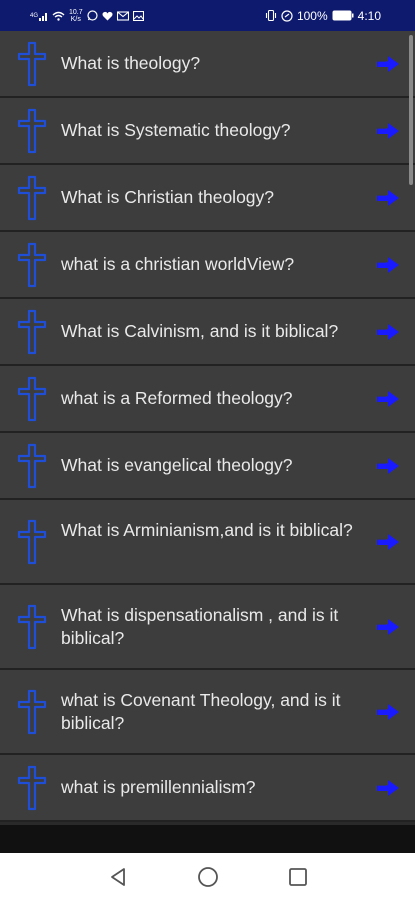  I want to click on question-item: What is Calvinism, and is it biblical?, so click(207, 332).